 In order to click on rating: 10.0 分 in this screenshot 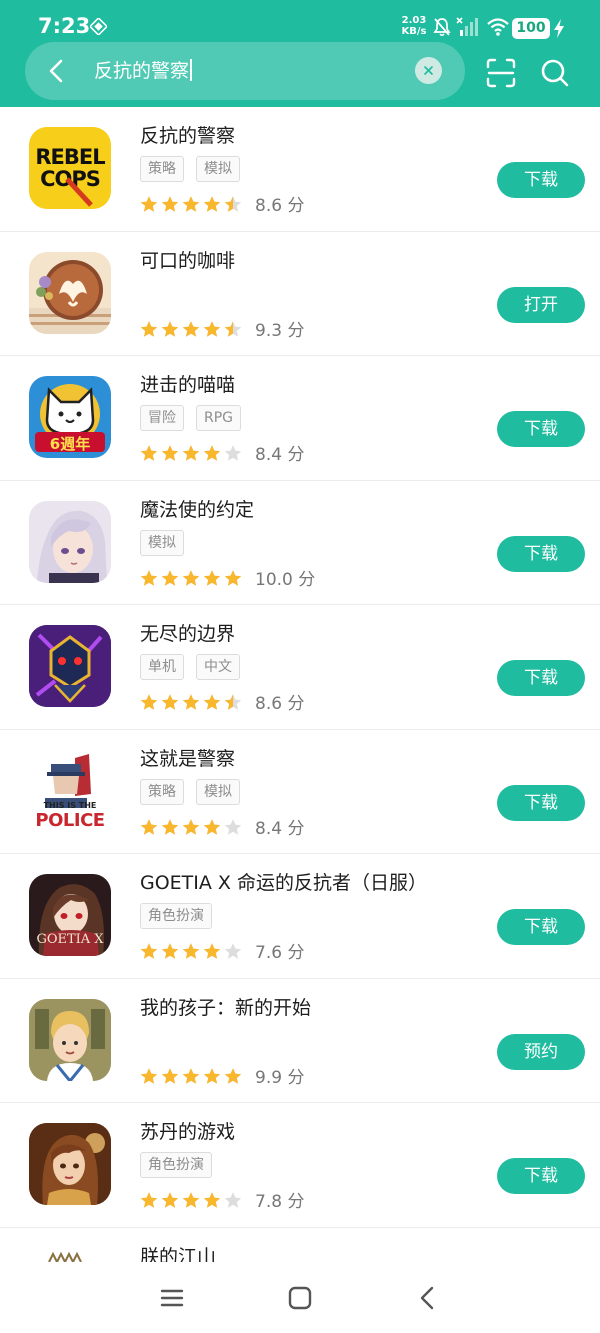, I will do `click(228, 577)`.